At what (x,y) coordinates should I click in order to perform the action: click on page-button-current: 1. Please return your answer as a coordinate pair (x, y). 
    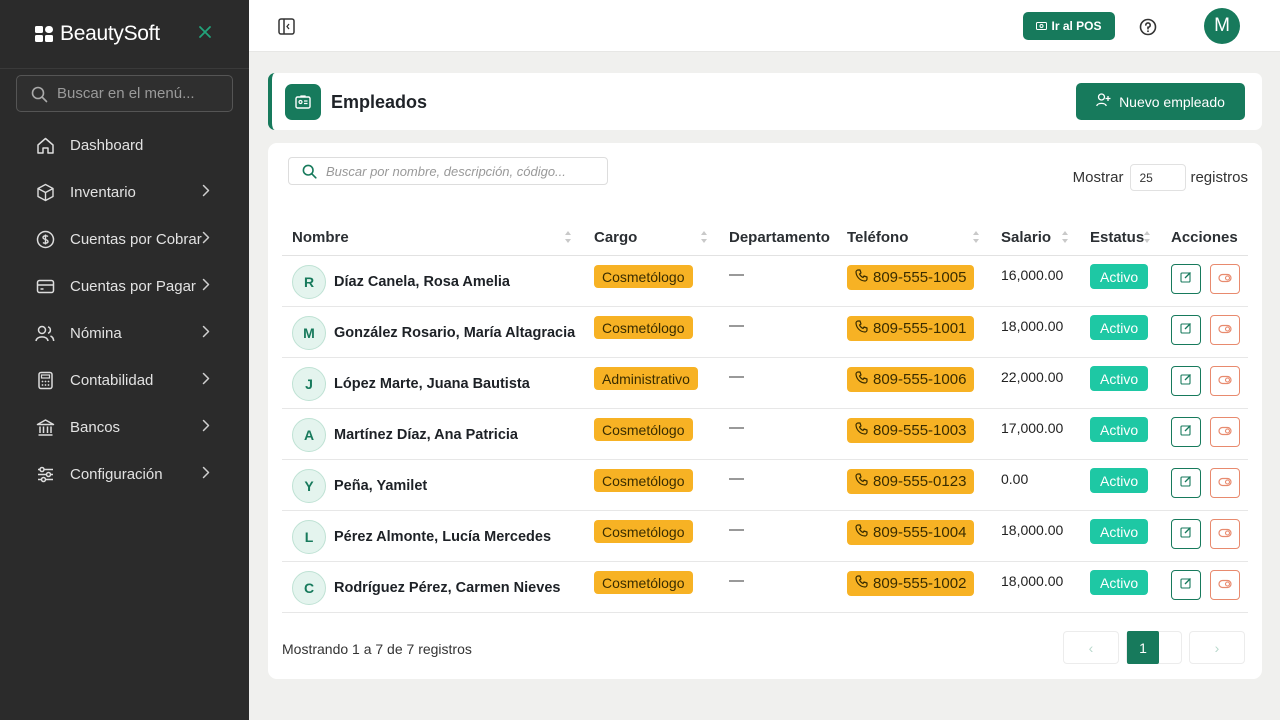
    Looking at the image, I should click on (1154, 647).